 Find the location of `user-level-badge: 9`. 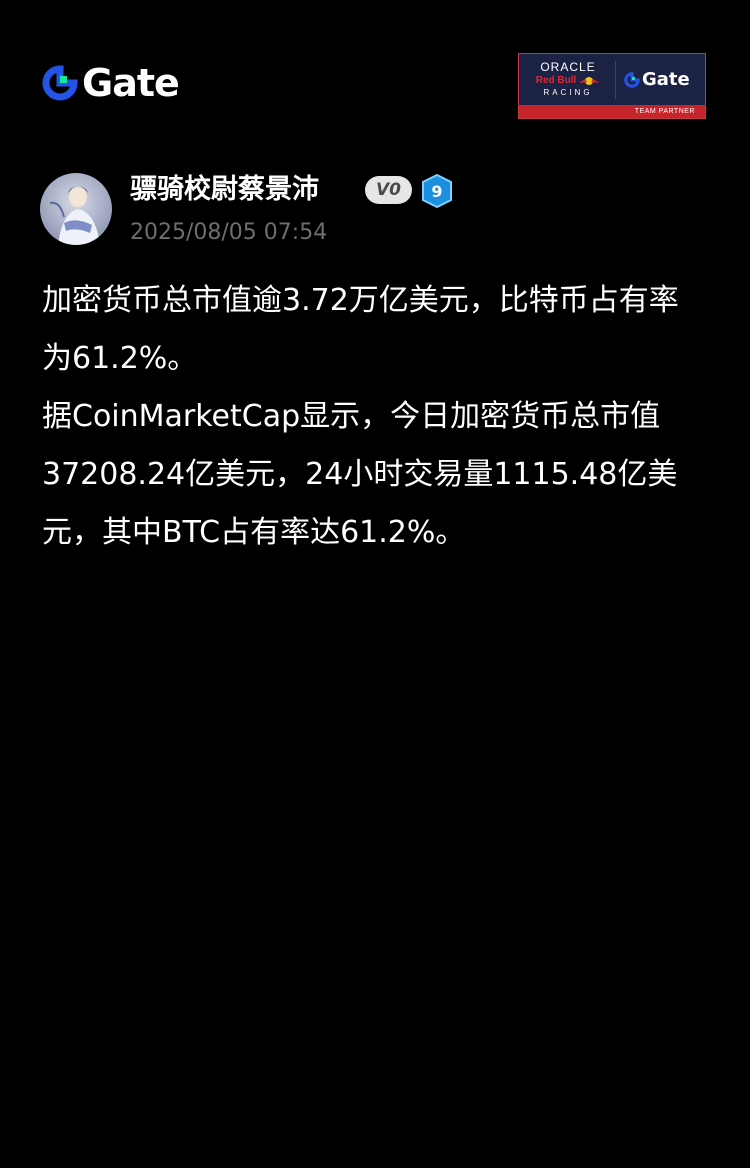

user-level-badge: 9 is located at coordinates (437, 191).